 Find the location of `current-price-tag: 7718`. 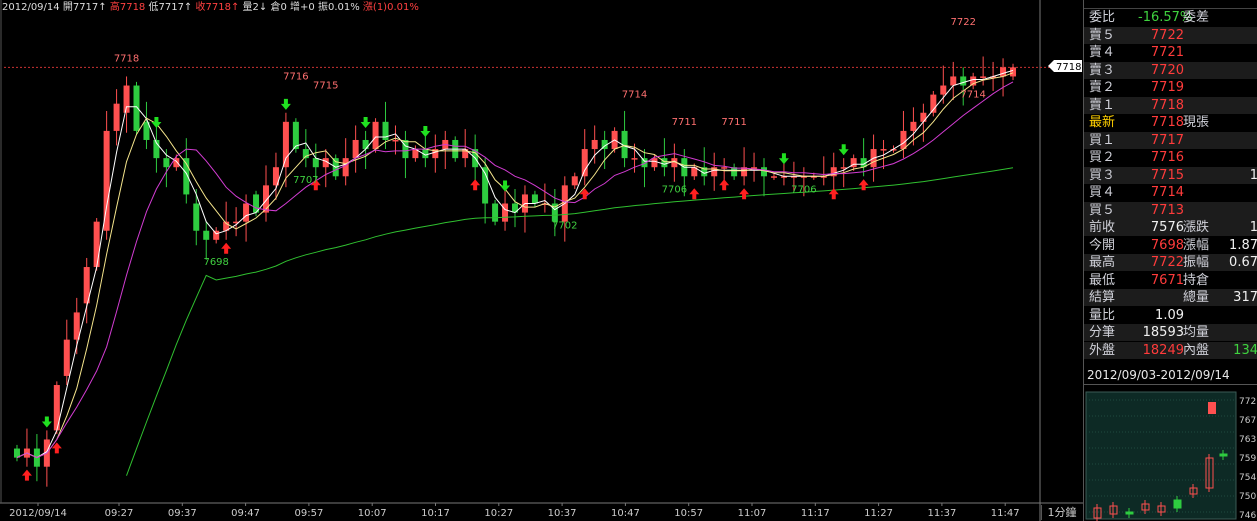

current-price-tag: 7718 is located at coordinates (1065, 66).